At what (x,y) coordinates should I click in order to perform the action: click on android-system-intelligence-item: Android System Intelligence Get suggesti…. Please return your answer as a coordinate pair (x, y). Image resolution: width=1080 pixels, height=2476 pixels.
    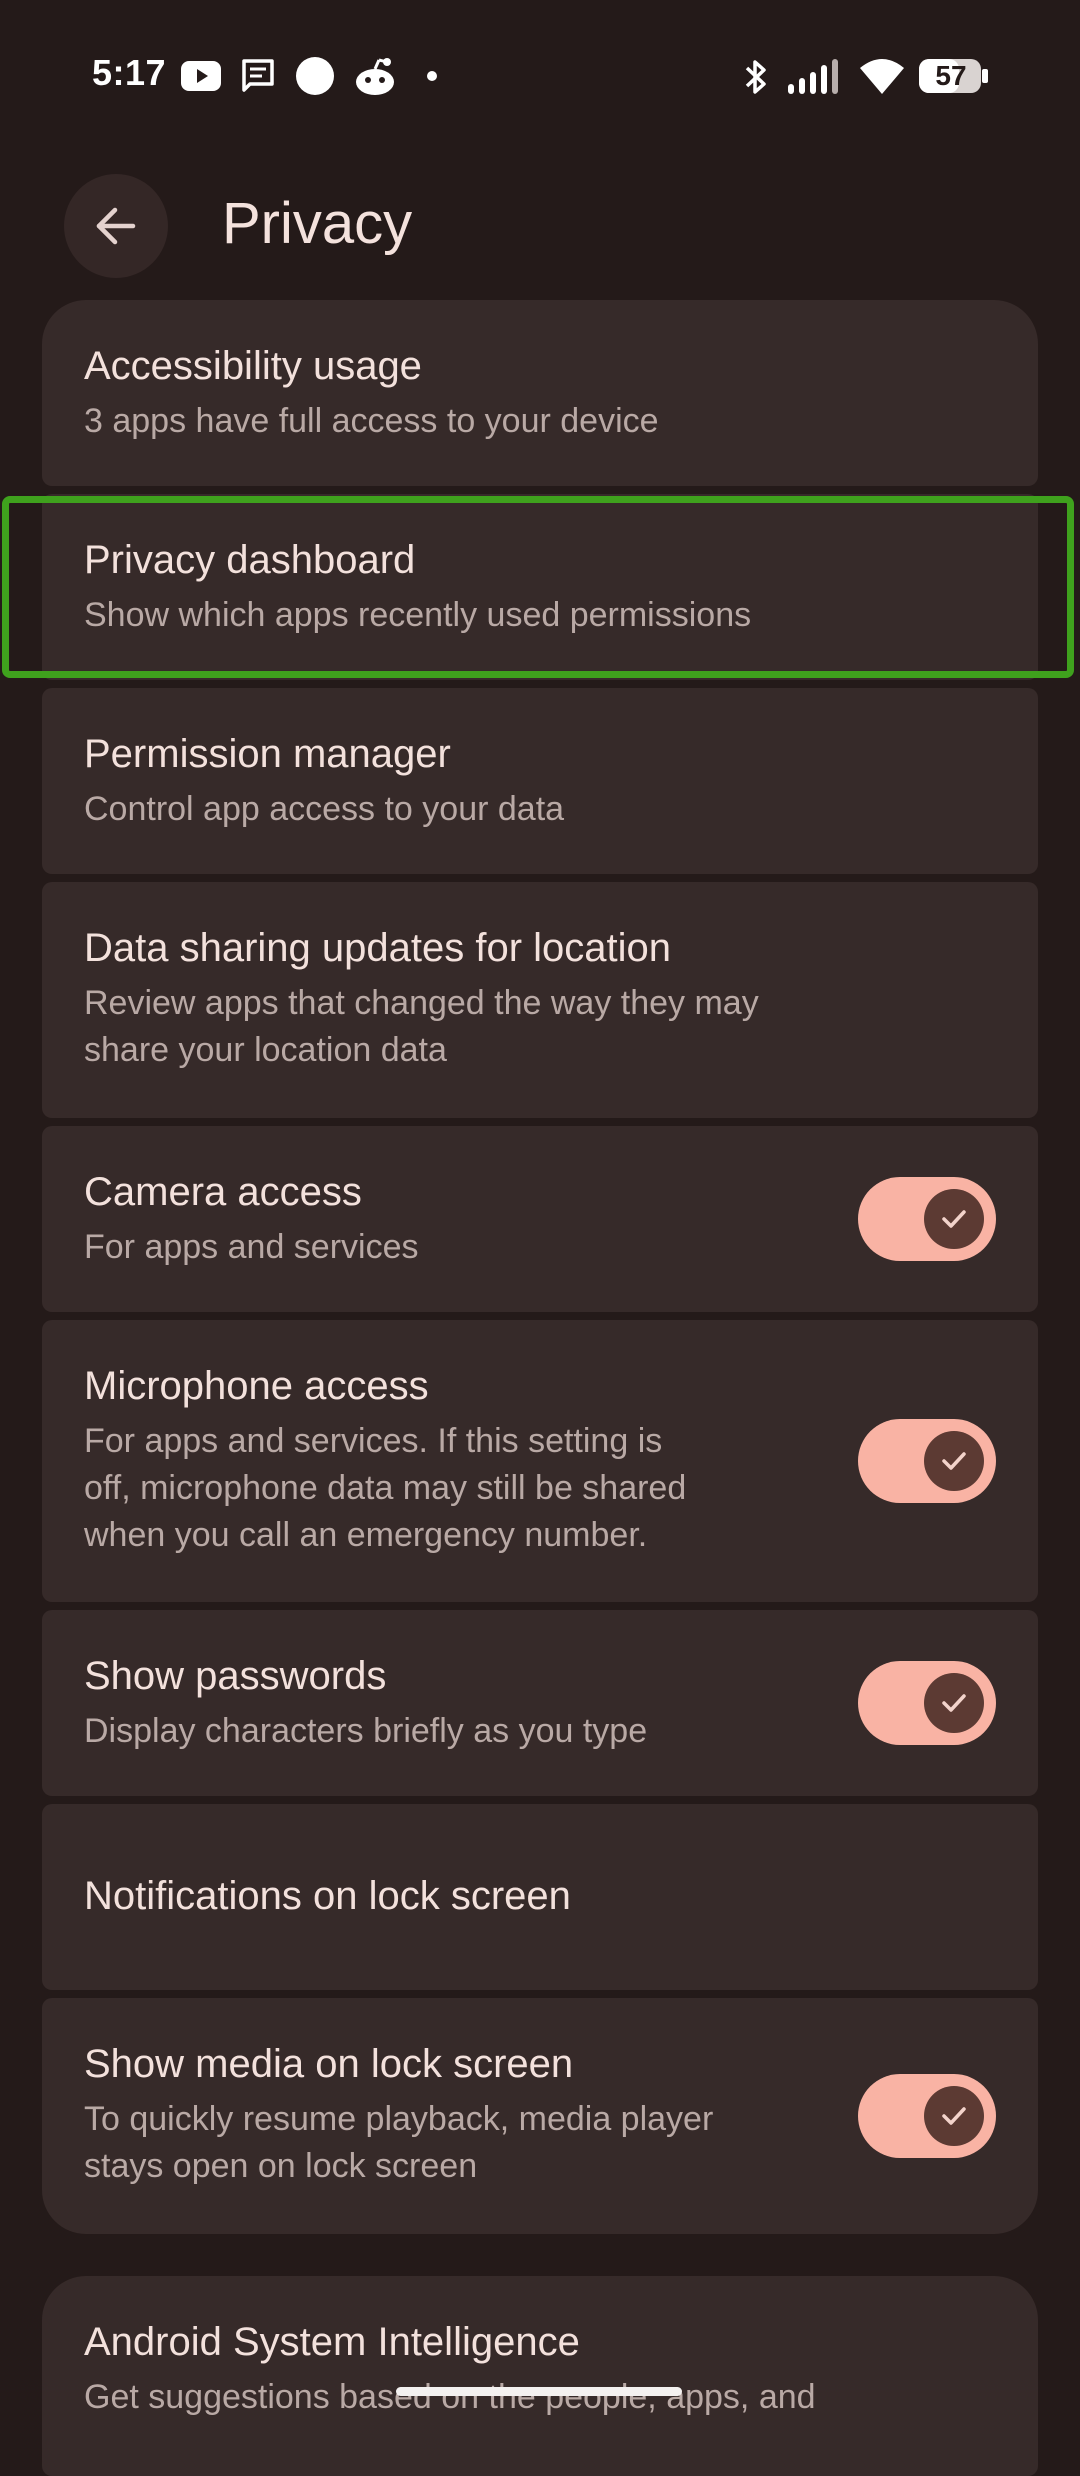
    Looking at the image, I should click on (540, 2376).